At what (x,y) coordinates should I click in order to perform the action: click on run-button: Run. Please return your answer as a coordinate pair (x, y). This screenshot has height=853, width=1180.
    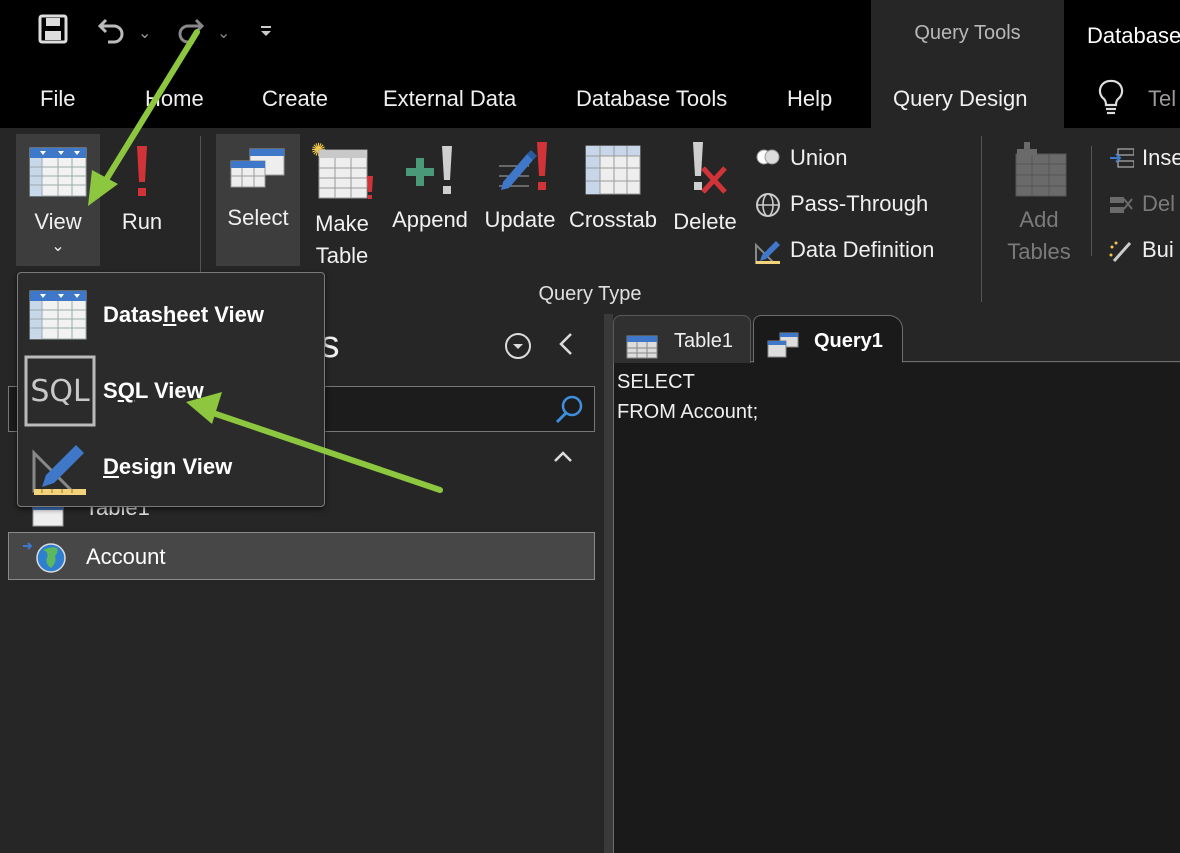
    Looking at the image, I should click on (142, 200).